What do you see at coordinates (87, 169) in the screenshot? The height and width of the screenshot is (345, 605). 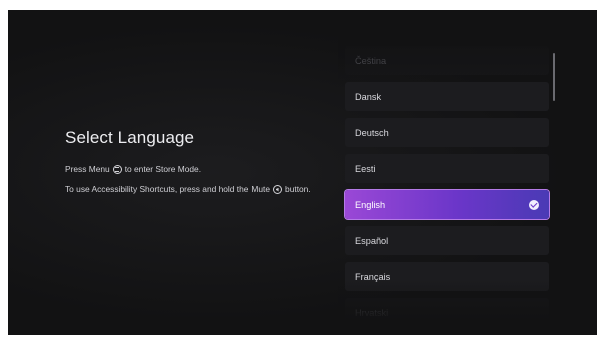 I see `store-mode-hint-text-start: Press Menu` at bounding box center [87, 169].